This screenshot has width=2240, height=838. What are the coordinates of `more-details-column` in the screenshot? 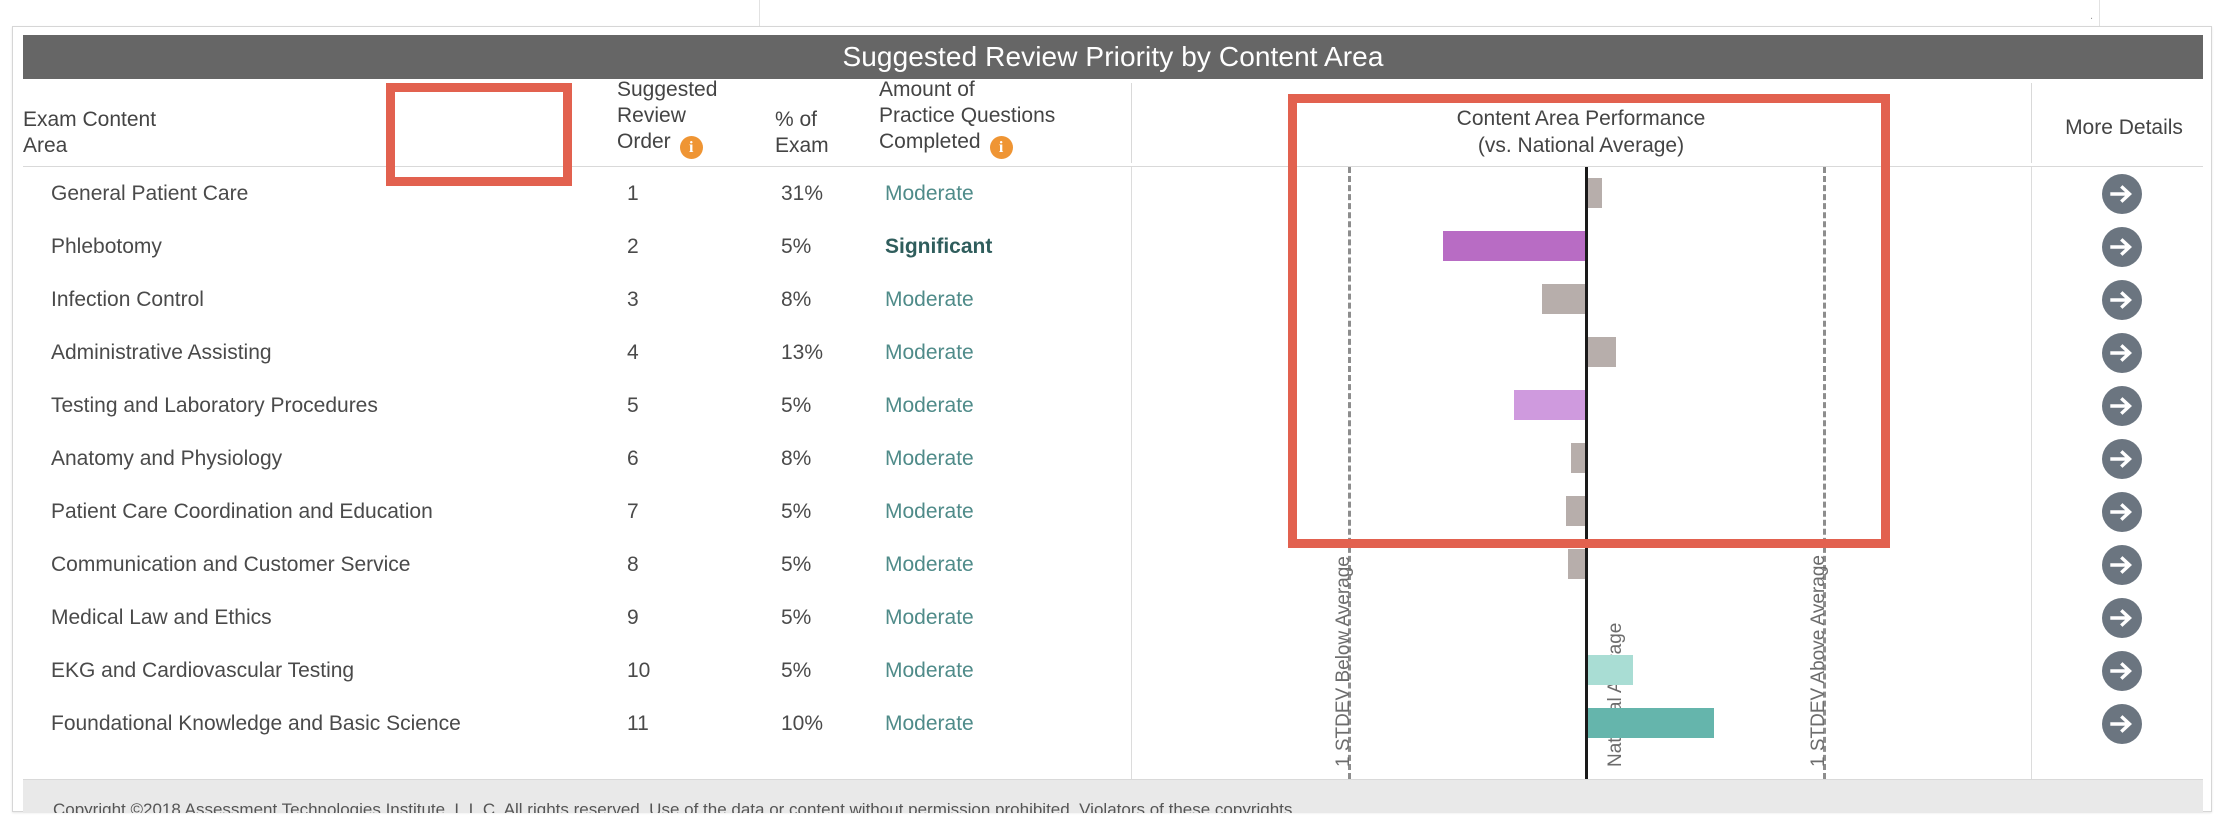 It's located at (2123, 473).